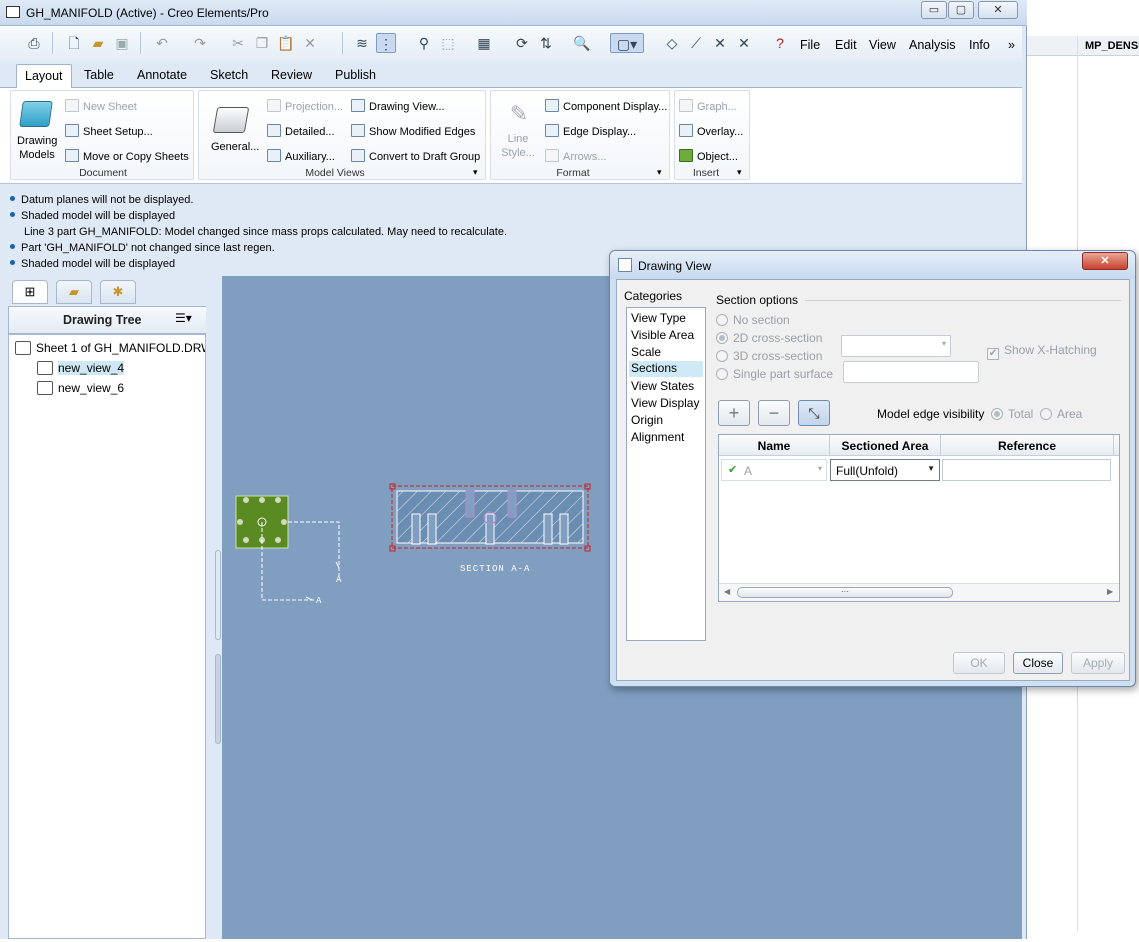  I want to click on model-tree-icon: ⋮, so click(386, 43).